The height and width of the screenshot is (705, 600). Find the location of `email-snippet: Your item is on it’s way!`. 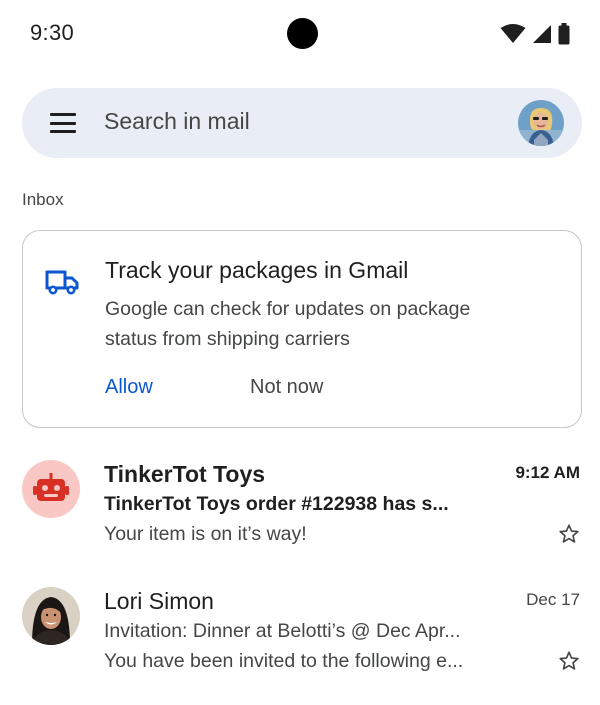

email-snippet: Your item is on it’s way! is located at coordinates (205, 534).